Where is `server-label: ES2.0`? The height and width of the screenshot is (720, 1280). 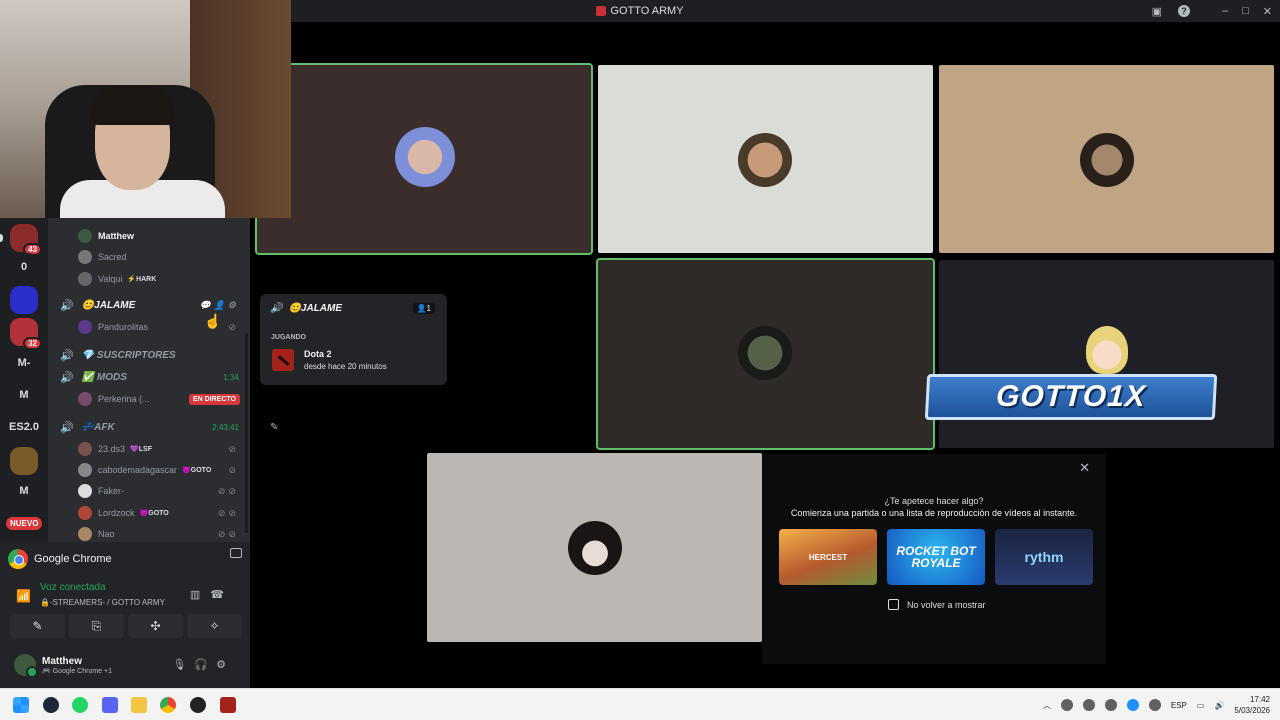 server-label: ES2.0 is located at coordinates (24, 427).